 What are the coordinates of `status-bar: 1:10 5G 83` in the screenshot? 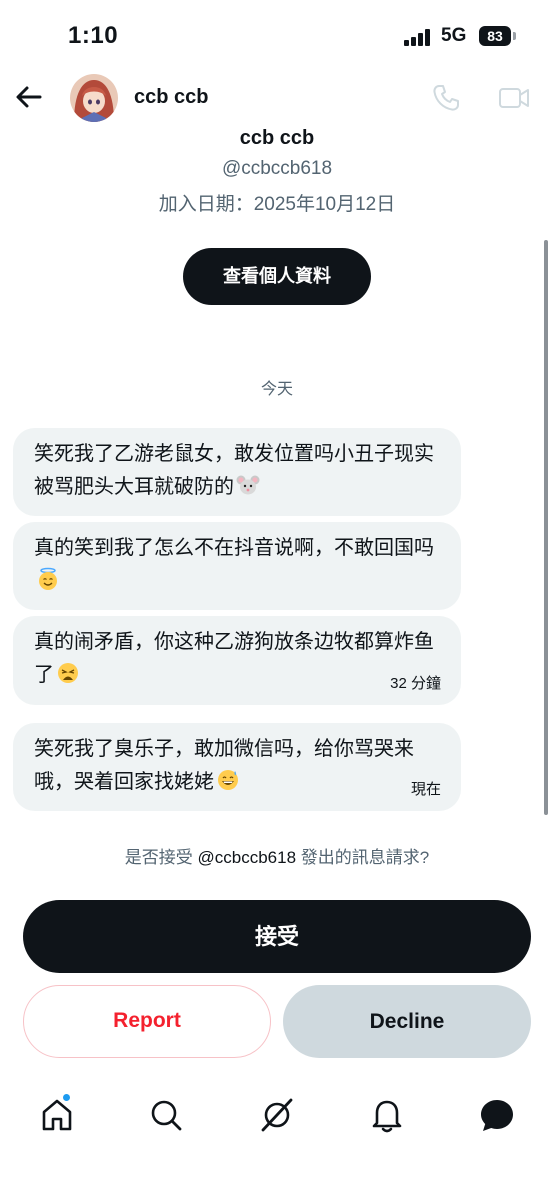 It's located at (277, 35).